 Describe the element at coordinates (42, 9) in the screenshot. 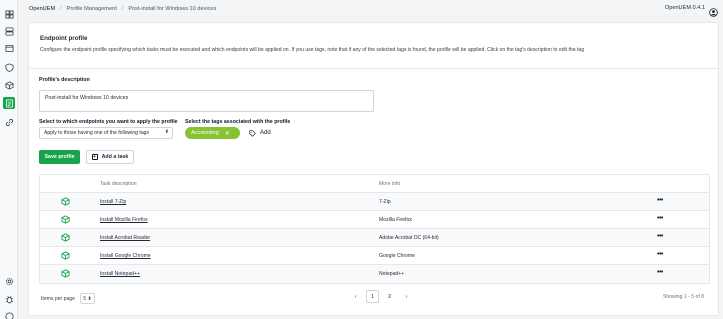

I see `breadcrumb-home: OpenUEM` at that location.